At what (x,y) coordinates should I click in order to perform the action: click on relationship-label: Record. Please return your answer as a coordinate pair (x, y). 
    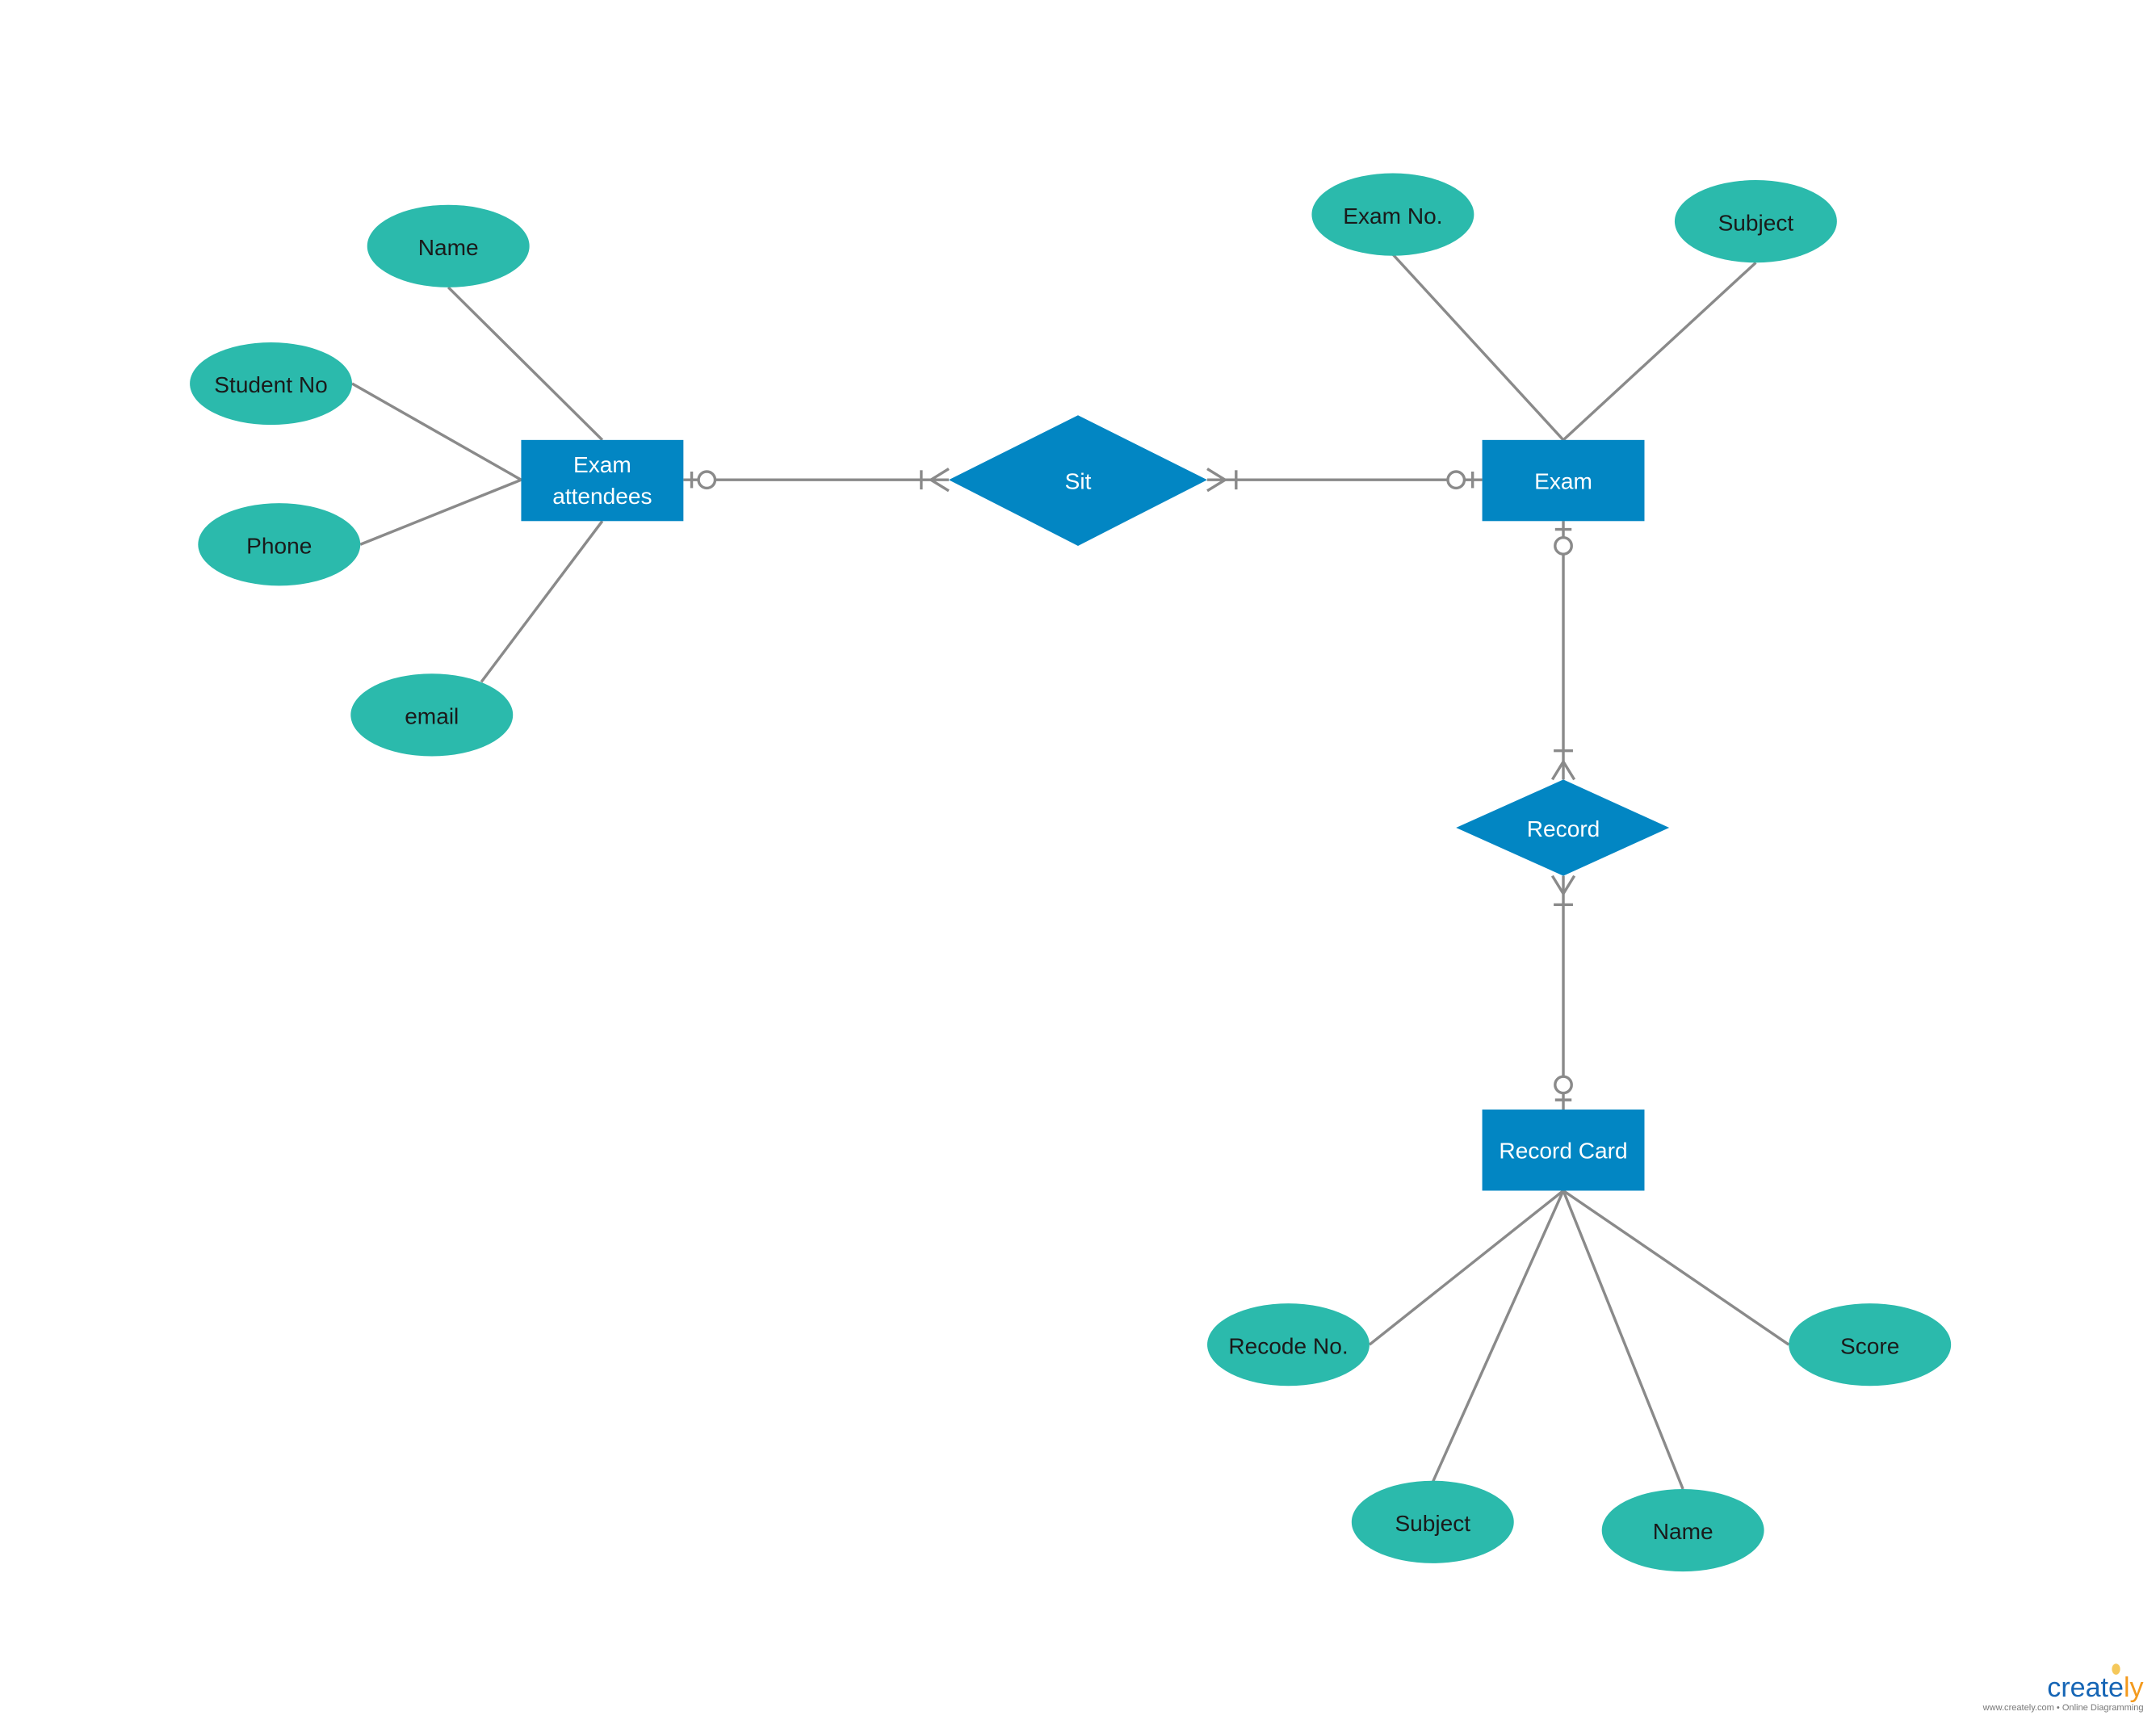
    Looking at the image, I should click on (1563, 828).